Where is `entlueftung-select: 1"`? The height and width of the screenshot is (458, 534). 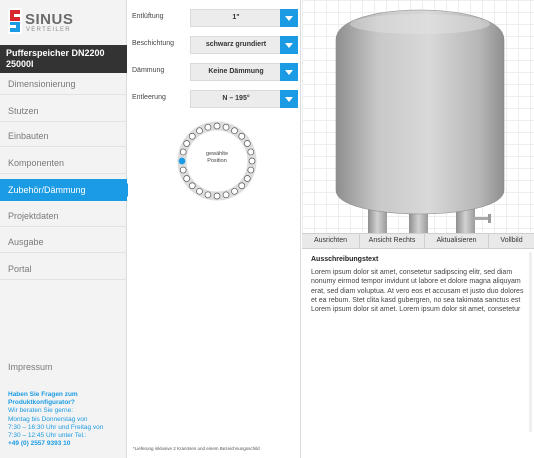 entlueftung-select: 1" is located at coordinates (244, 18).